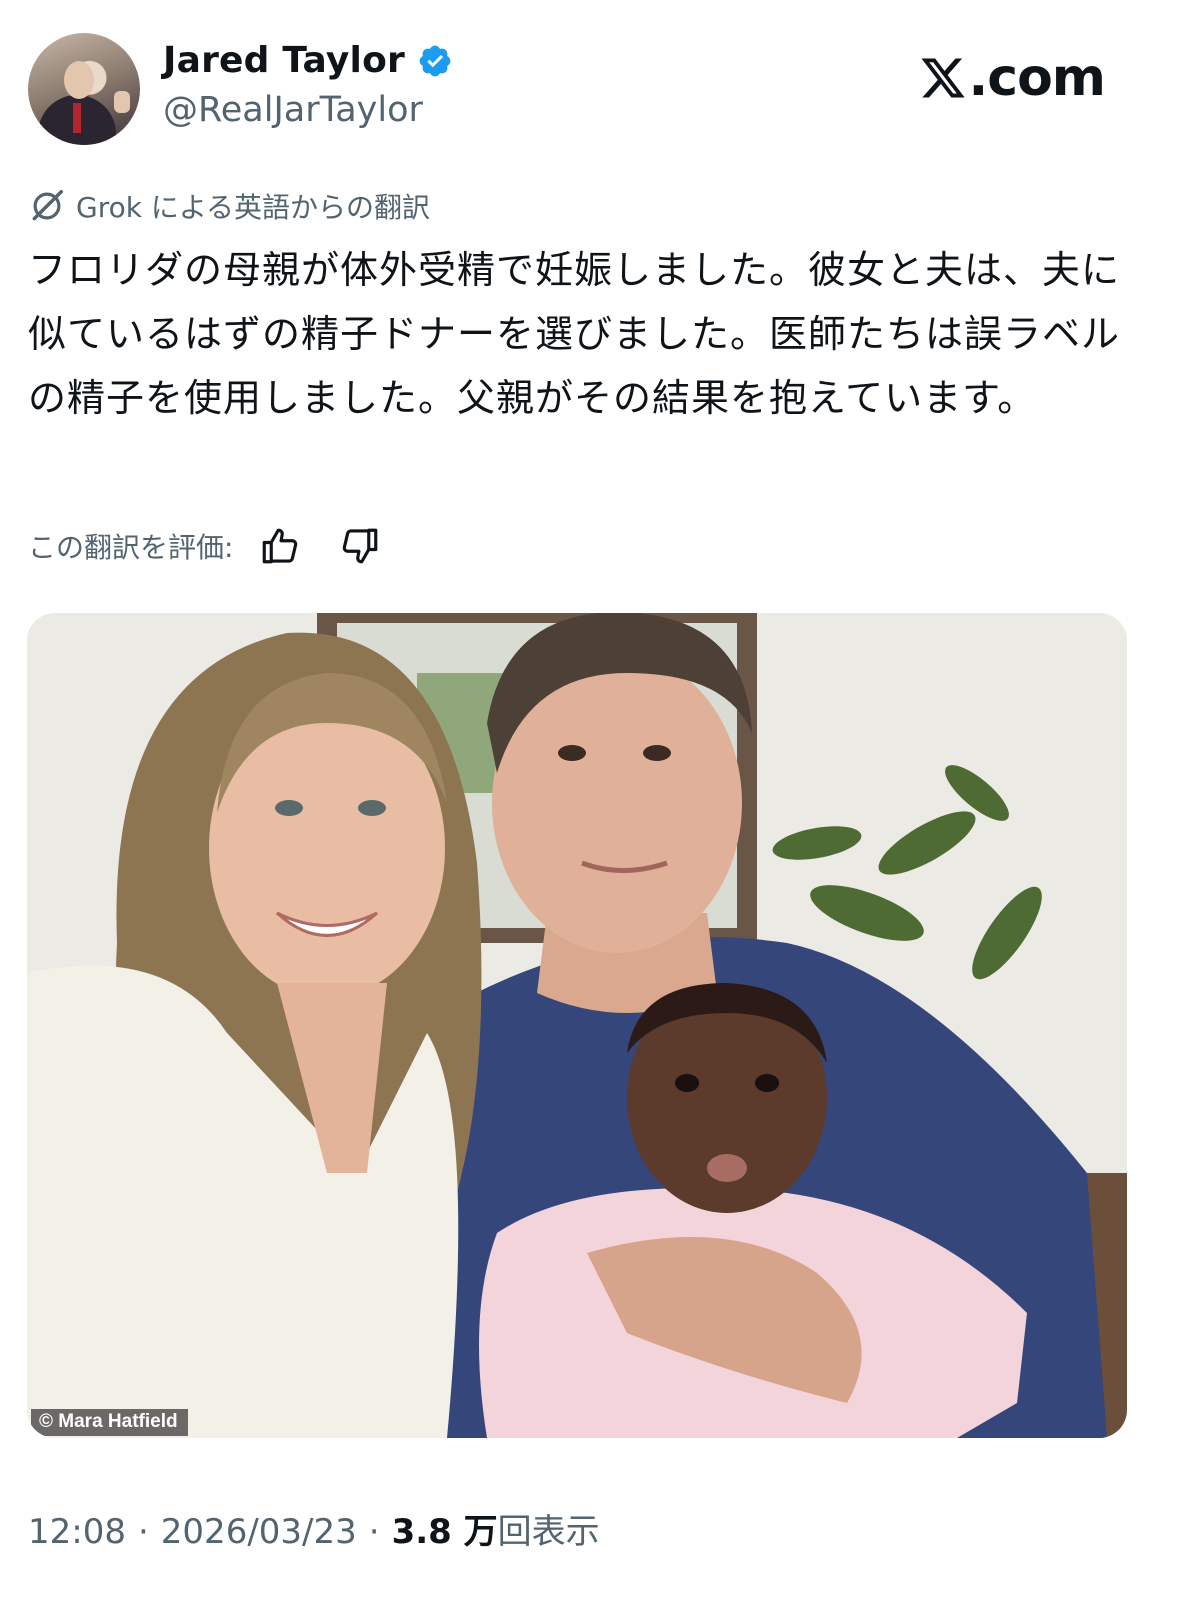 The image size is (1179, 1603). Describe the element at coordinates (122, 102) in the screenshot. I see `avatar-hand` at that location.